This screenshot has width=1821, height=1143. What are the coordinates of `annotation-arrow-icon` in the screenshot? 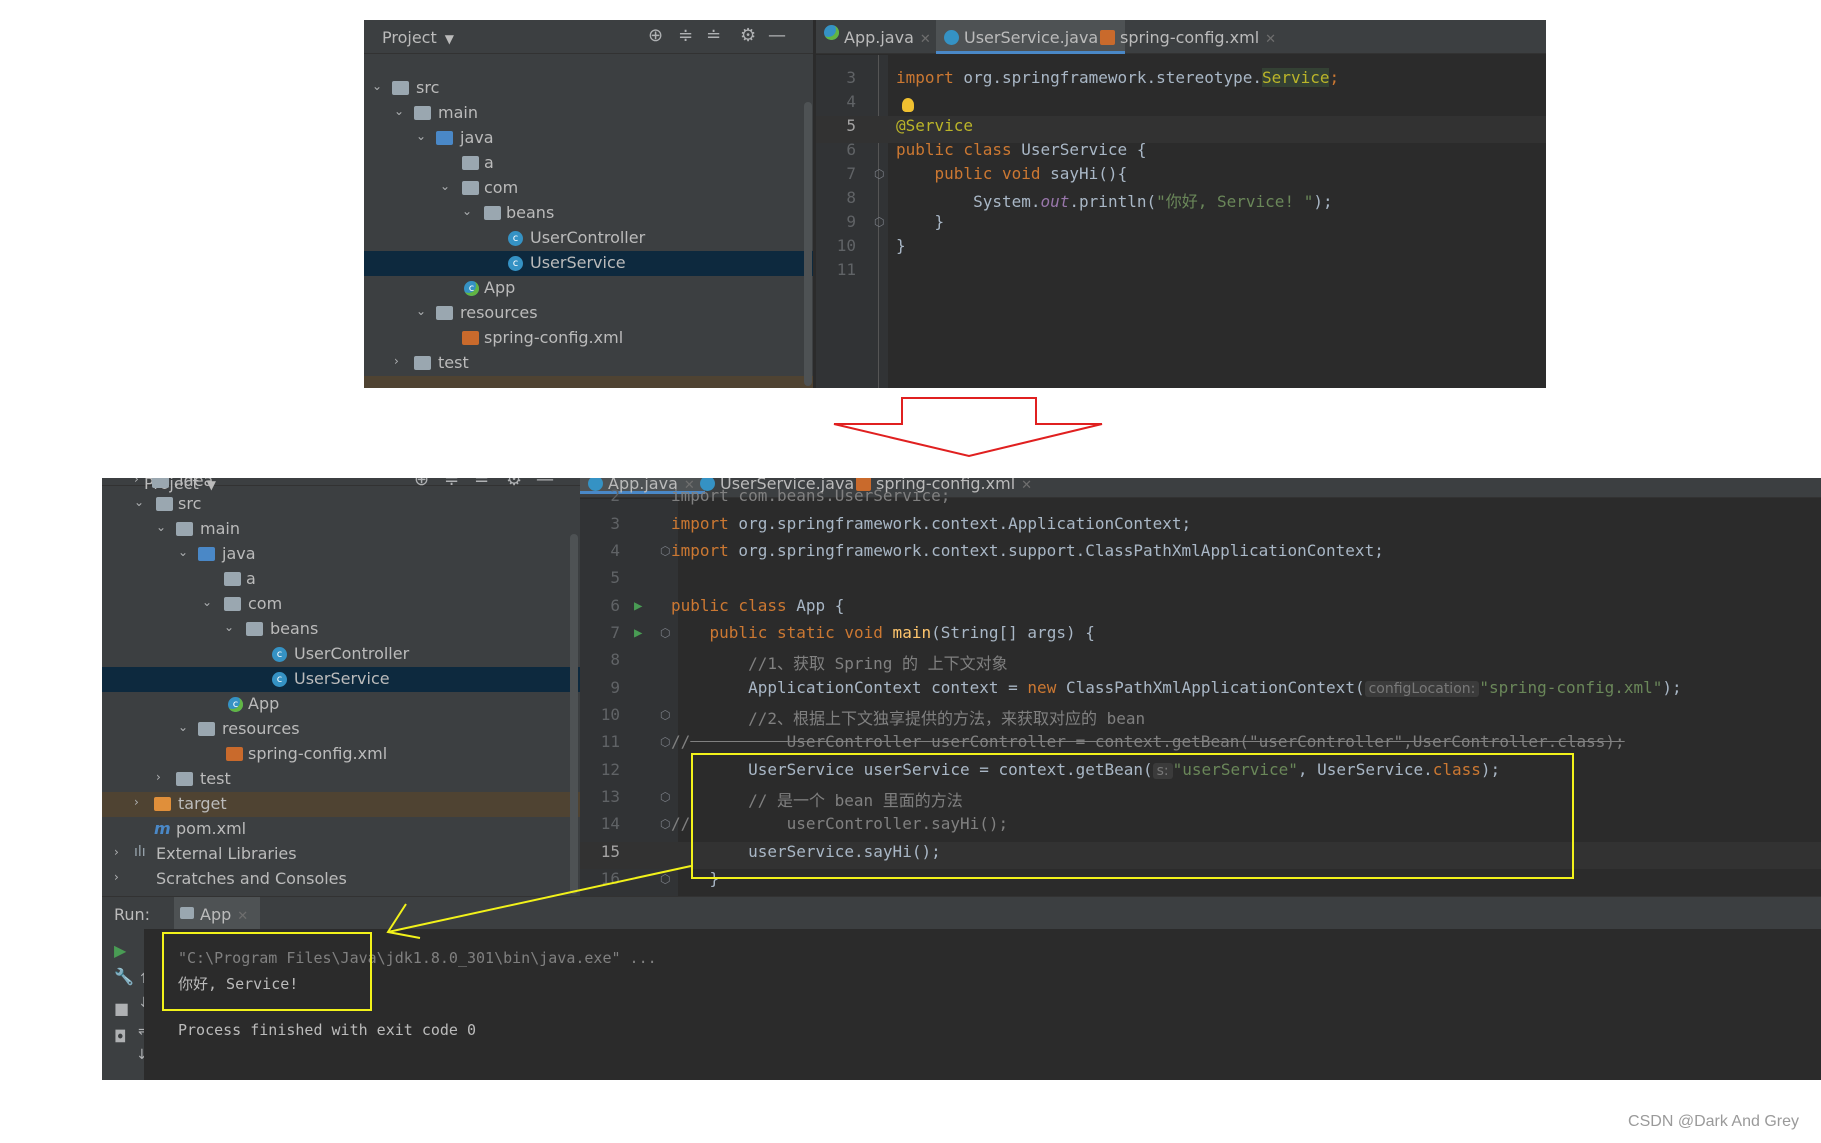 It's located at (539, 902).